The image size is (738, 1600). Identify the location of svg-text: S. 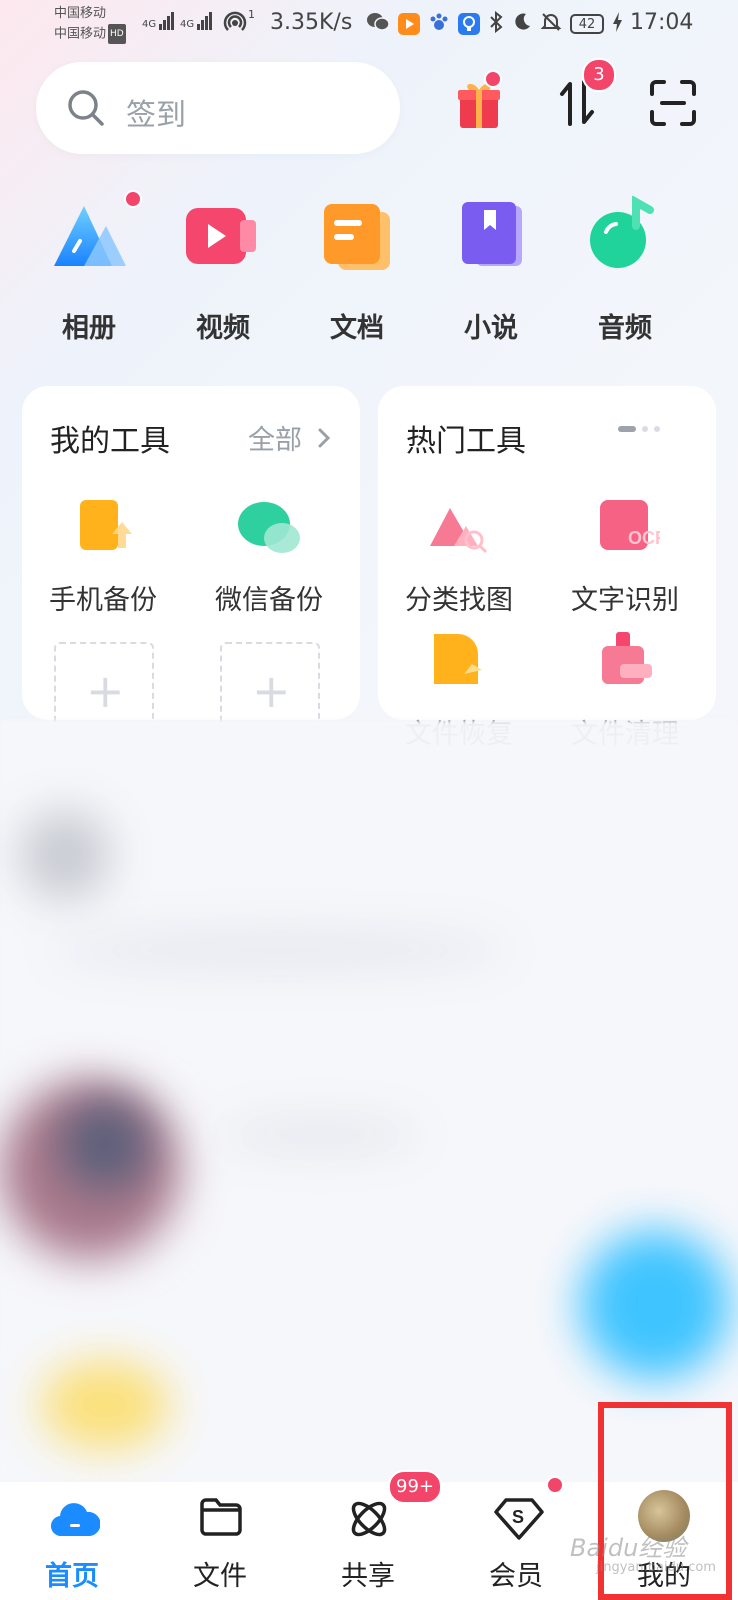
(518, 1517).